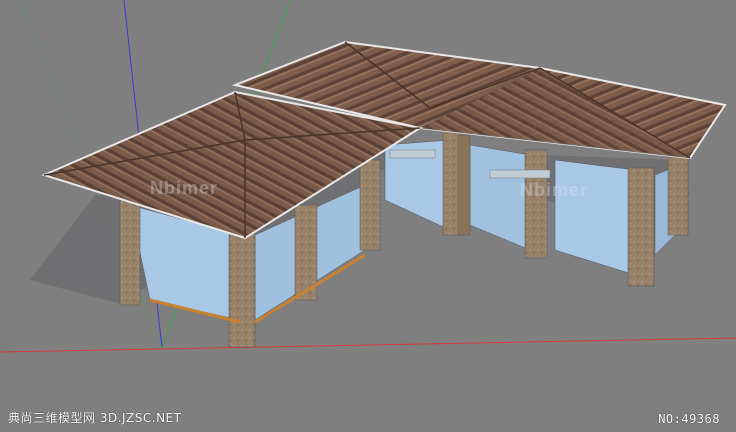 The height and width of the screenshot is (432, 736). Describe the element at coordinates (689, 419) in the screenshot. I see `model-number: NO:49368` at that location.